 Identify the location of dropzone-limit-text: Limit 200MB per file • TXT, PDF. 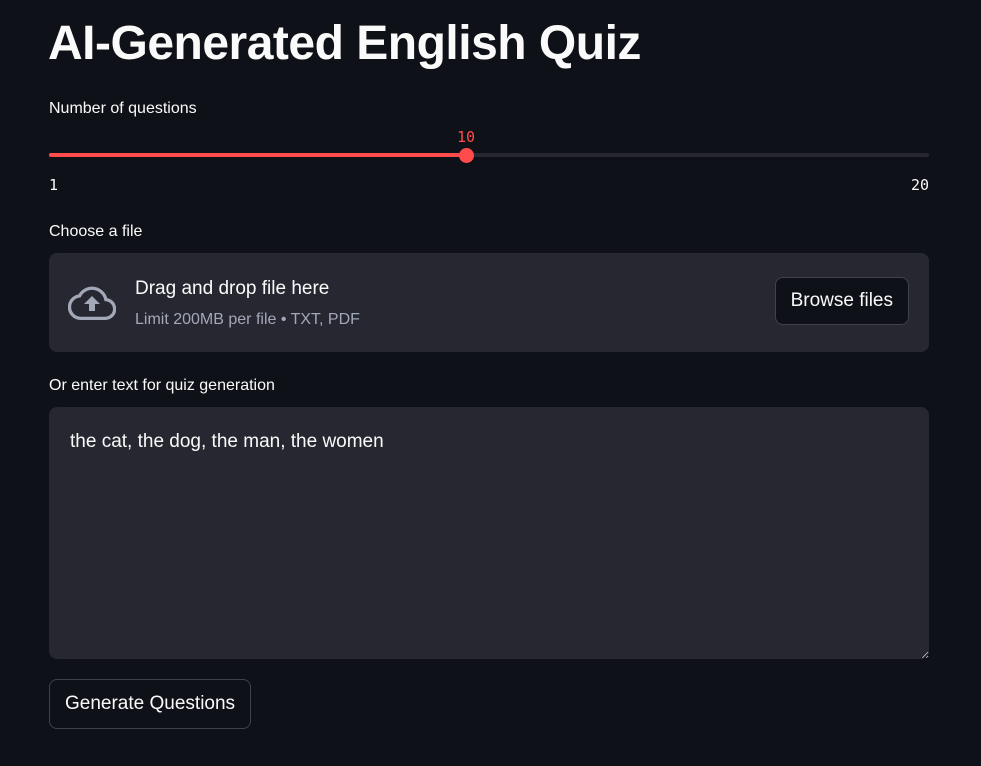
(247, 319).